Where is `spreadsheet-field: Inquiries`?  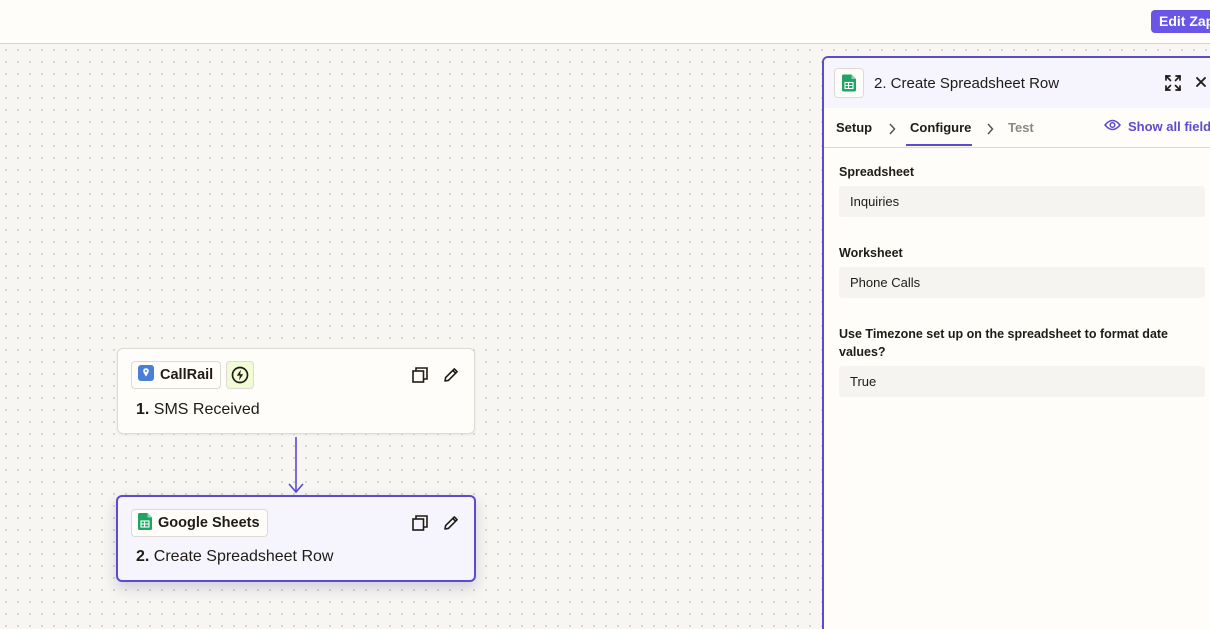 spreadsheet-field: Inquiries is located at coordinates (1022, 201).